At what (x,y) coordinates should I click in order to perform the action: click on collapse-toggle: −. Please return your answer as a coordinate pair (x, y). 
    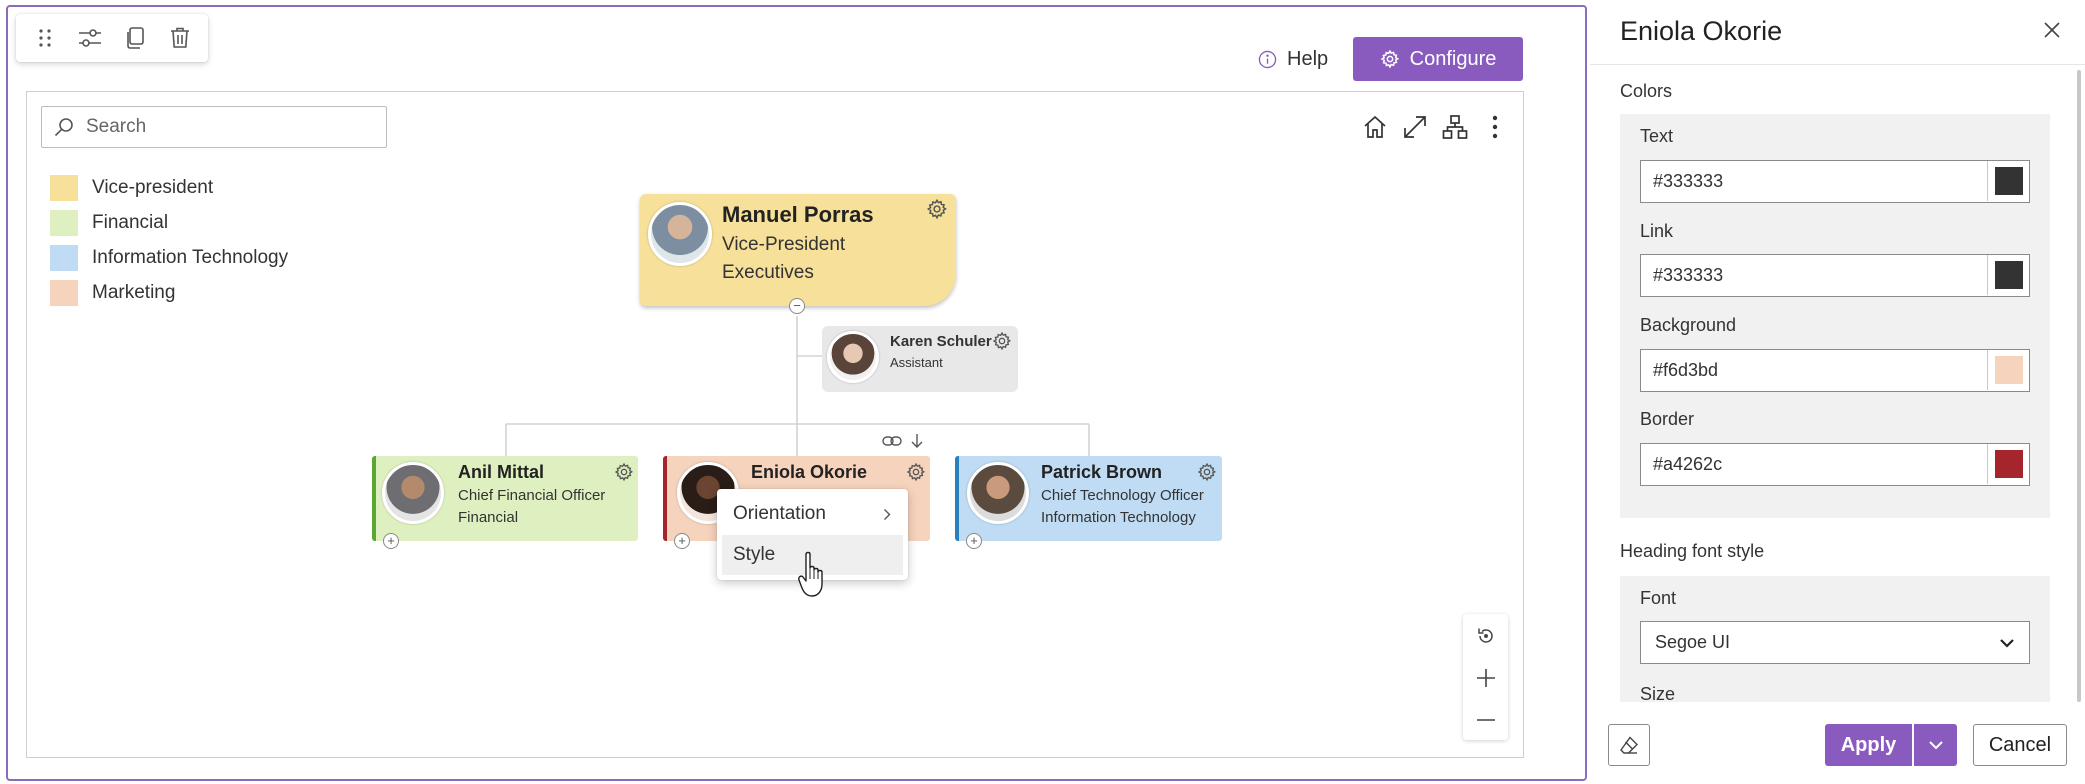
    Looking at the image, I should click on (797, 306).